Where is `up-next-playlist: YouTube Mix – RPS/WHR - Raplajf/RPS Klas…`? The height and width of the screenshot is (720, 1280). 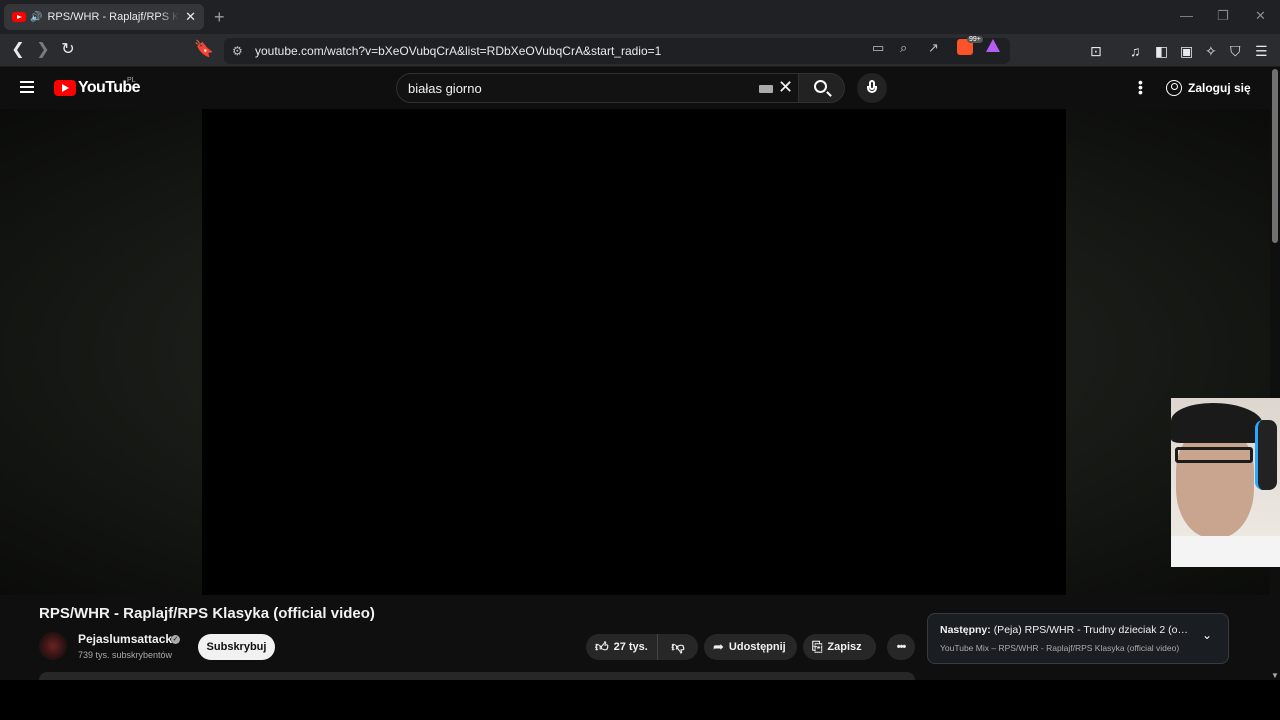 up-next-playlist: YouTube Mix – RPS/WHR - Raplajf/RPS Klas… is located at coordinates (1060, 648).